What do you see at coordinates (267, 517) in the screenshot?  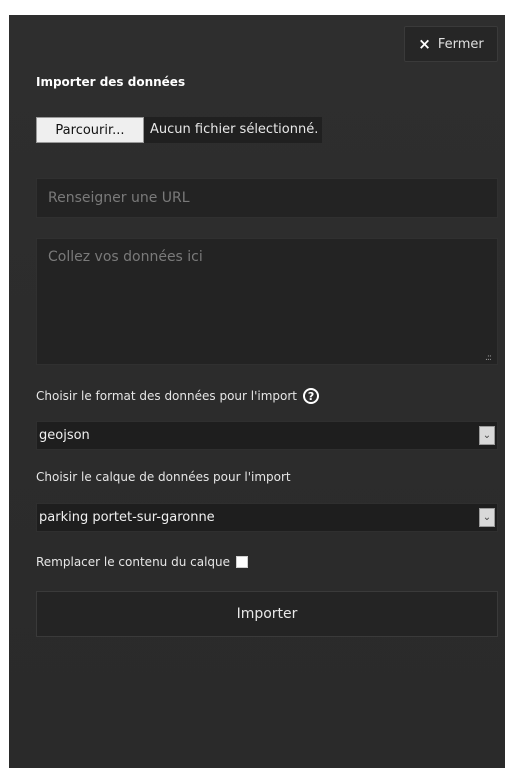 I see `layer-select: parking portet-sur-garonne ⌄` at bounding box center [267, 517].